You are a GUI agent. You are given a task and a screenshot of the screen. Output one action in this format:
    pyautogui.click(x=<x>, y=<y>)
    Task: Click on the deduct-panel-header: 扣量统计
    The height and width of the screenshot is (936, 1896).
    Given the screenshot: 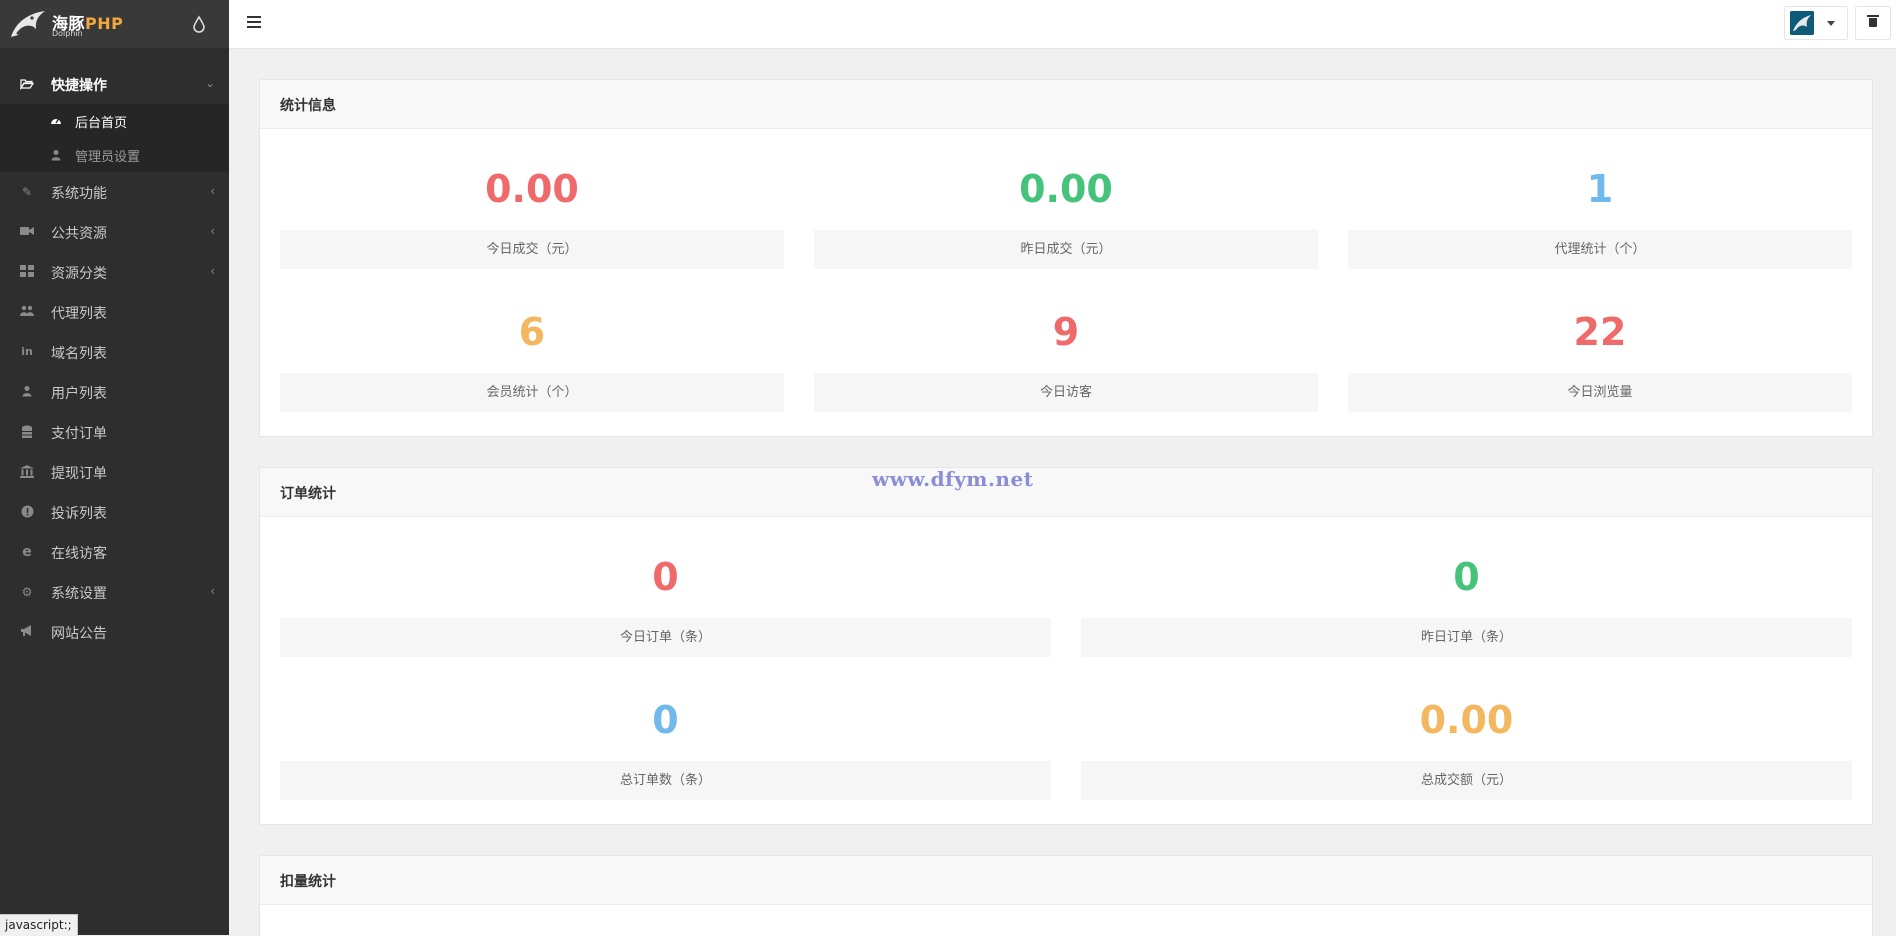 What is the action you would take?
    pyautogui.click(x=1066, y=880)
    